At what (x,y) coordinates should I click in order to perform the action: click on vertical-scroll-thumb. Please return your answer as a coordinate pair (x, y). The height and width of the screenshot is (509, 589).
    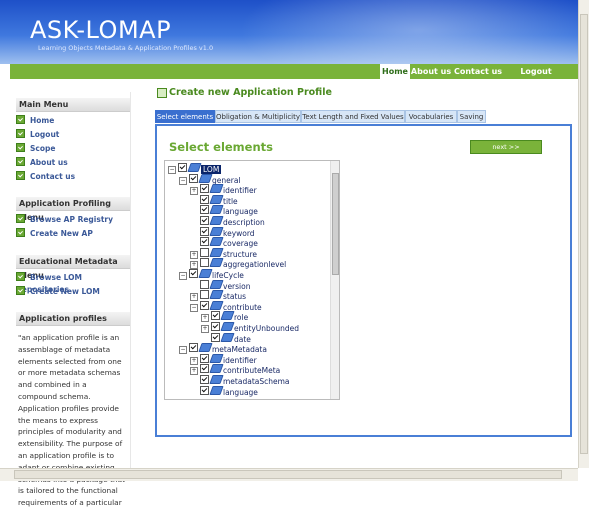
    Looking at the image, I should click on (584, 234).